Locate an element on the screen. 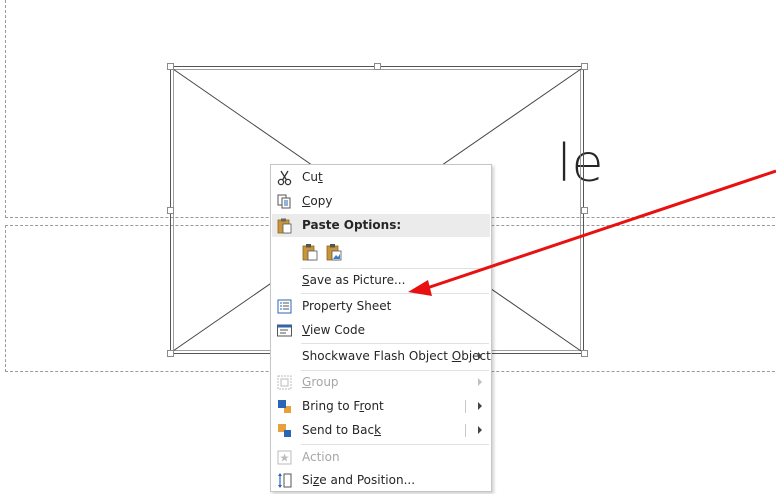 This screenshot has width=776, height=494. resize-handle-top-right is located at coordinates (584, 66).